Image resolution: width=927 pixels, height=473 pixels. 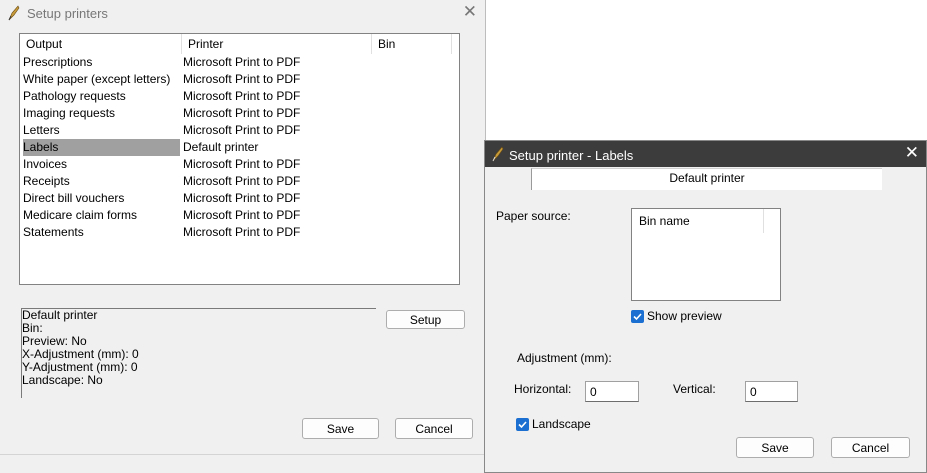 I want to click on output-cell: Direct bill vouchers, so click(x=74, y=198).